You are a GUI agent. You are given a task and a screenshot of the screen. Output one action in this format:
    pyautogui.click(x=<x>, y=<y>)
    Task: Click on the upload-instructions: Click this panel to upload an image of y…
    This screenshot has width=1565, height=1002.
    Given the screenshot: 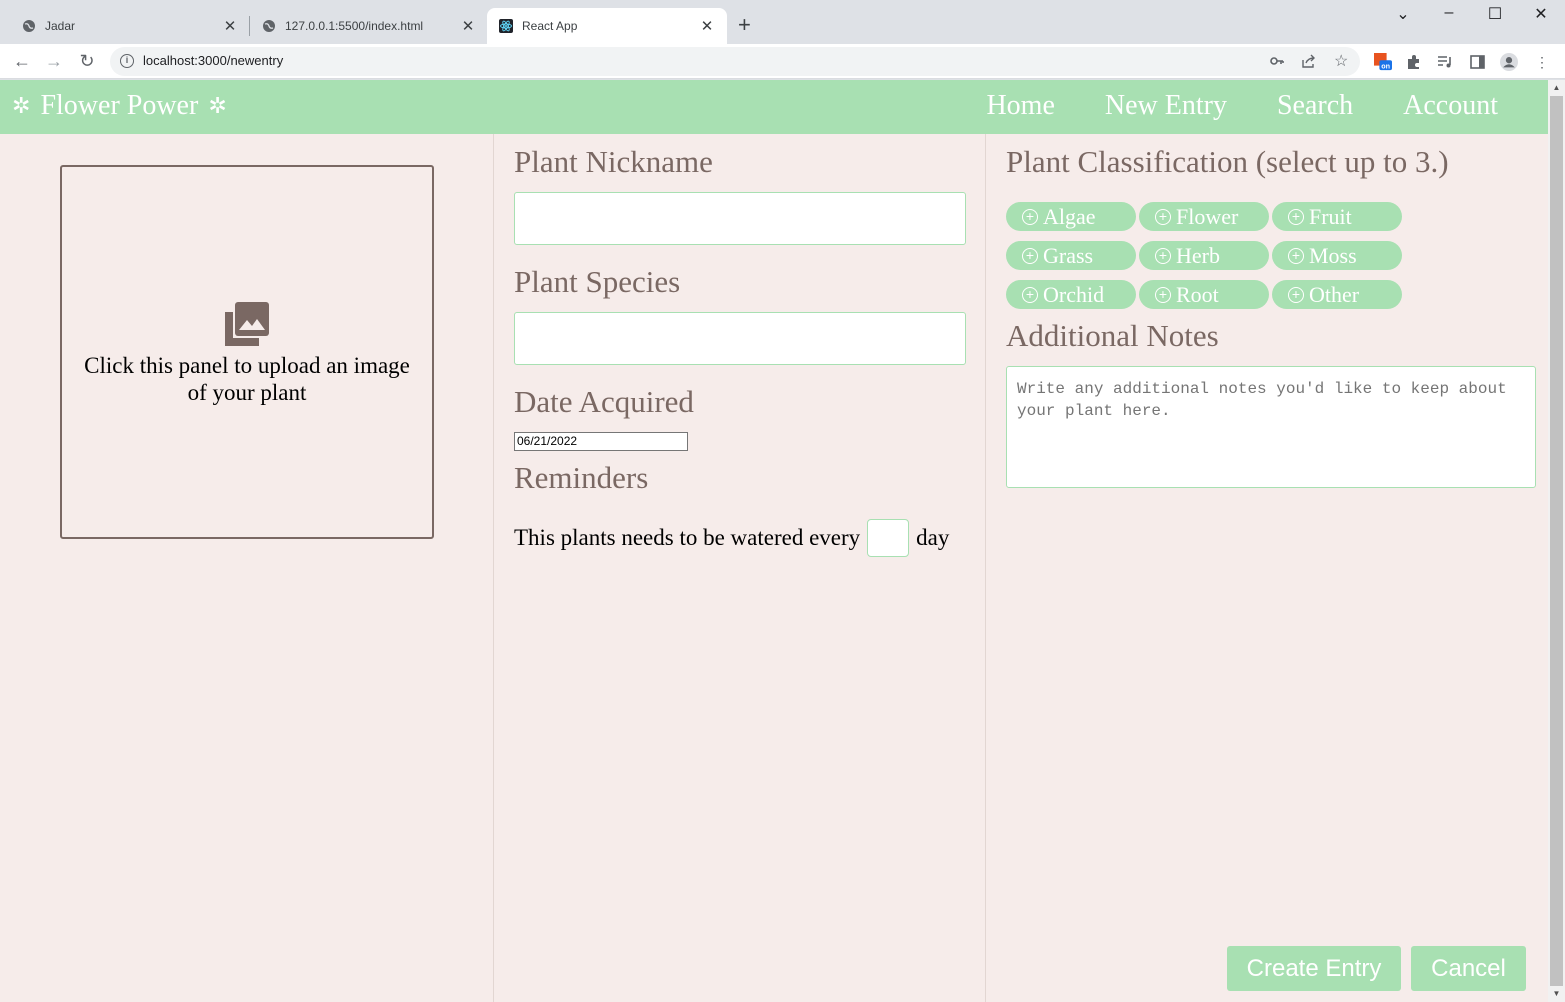 What is the action you would take?
    pyautogui.click(x=247, y=379)
    